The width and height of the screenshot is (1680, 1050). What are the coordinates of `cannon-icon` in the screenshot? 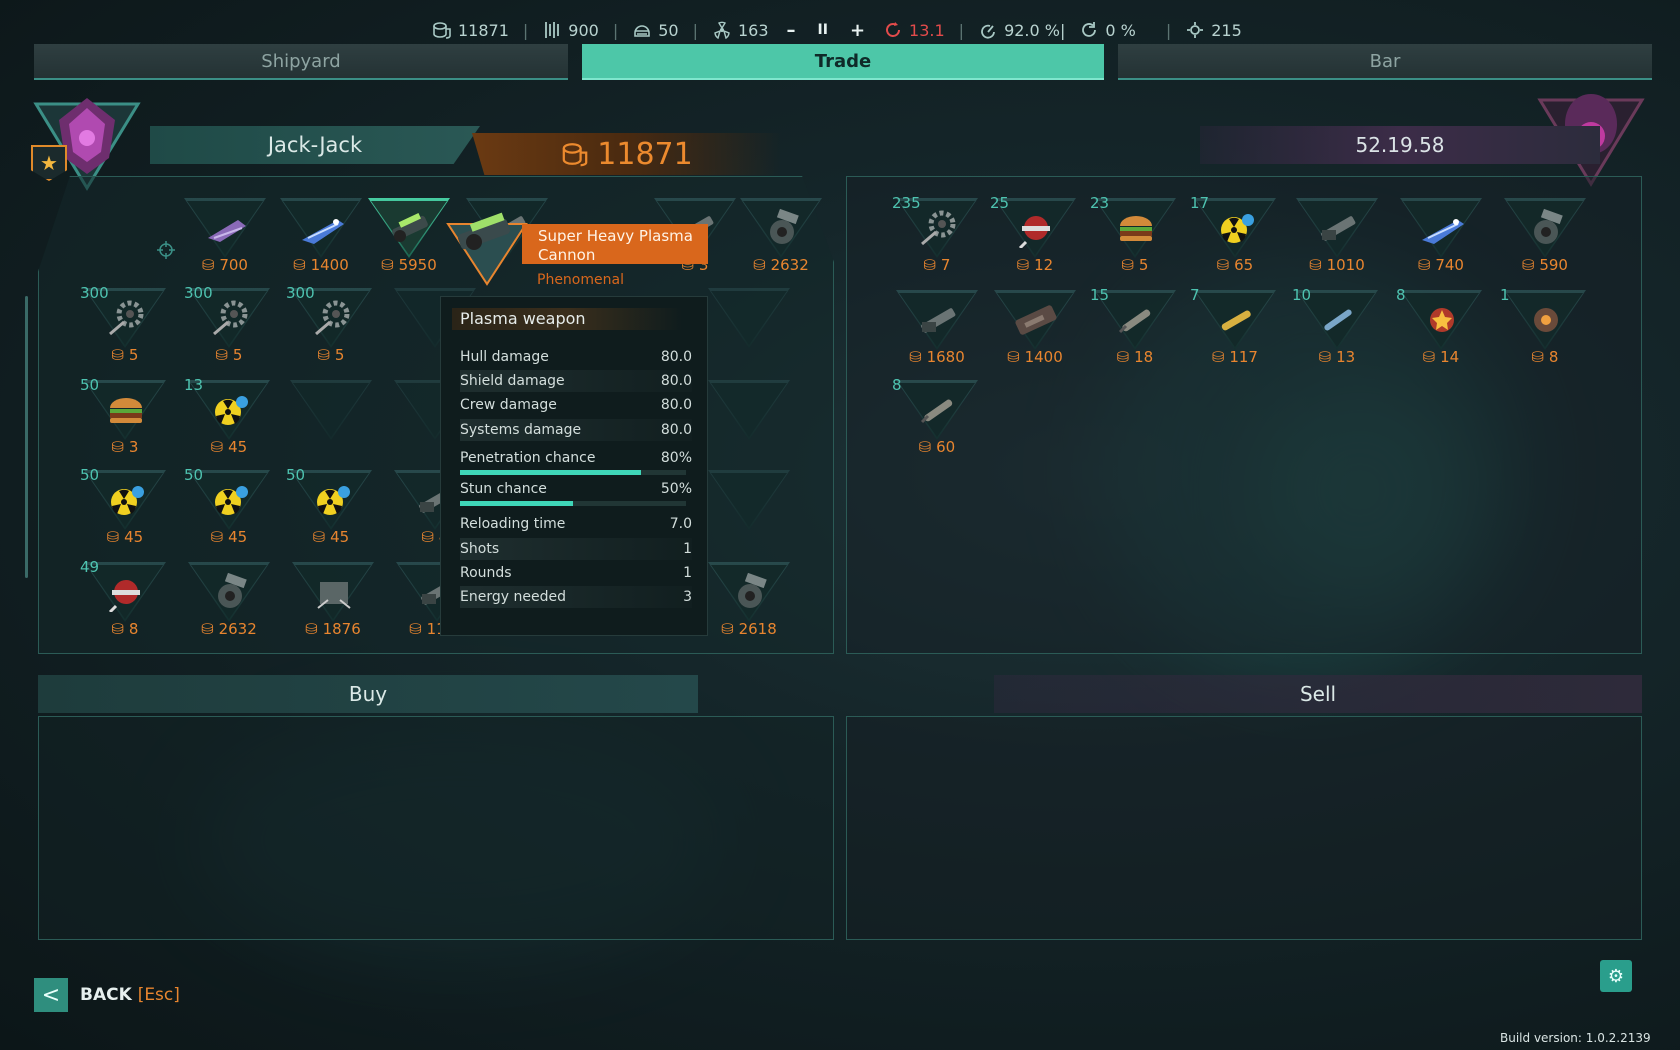 It's located at (938, 320).